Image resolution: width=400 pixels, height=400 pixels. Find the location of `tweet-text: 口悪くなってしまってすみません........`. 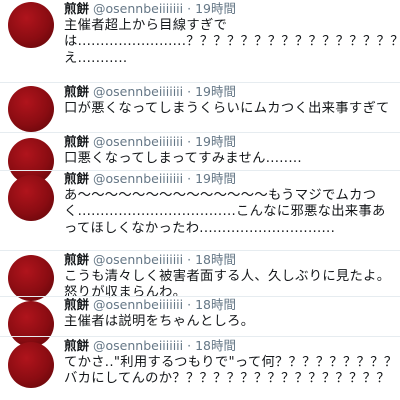

tweet-text: 口悪くなってしまってすみません........ is located at coordinates (183, 158).